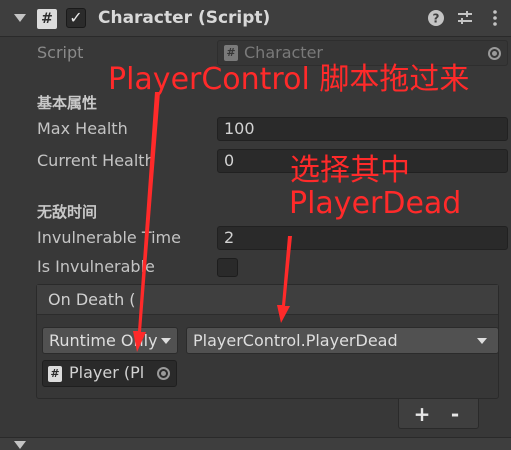  What do you see at coordinates (146, 222) in the screenshot?
I see `arrow-to-object-field` at bounding box center [146, 222].